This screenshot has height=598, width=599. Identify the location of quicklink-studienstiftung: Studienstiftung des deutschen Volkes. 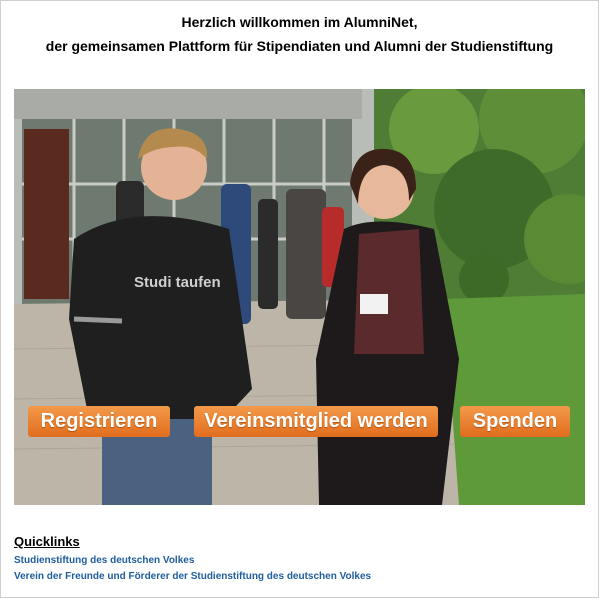
(104, 560).